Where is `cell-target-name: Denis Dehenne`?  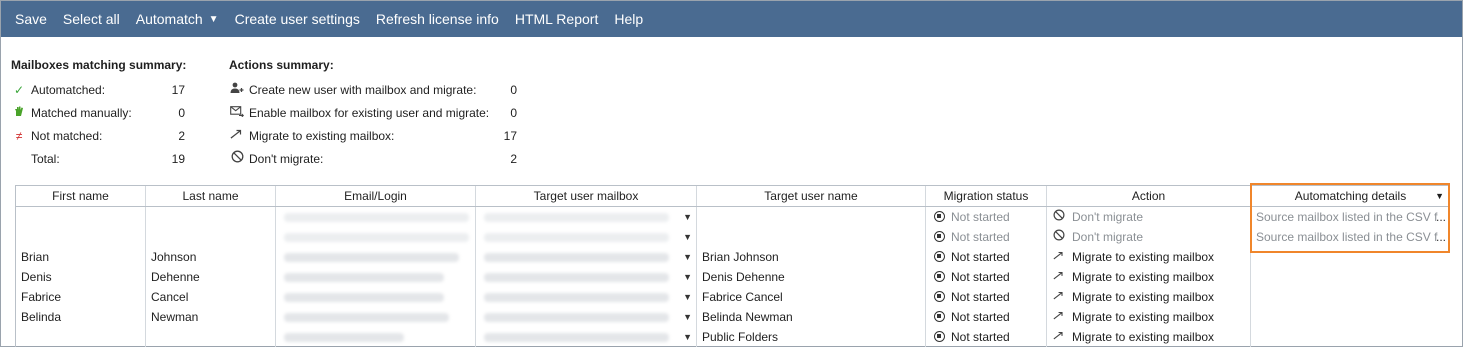 cell-target-name: Denis Dehenne is located at coordinates (811, 277).